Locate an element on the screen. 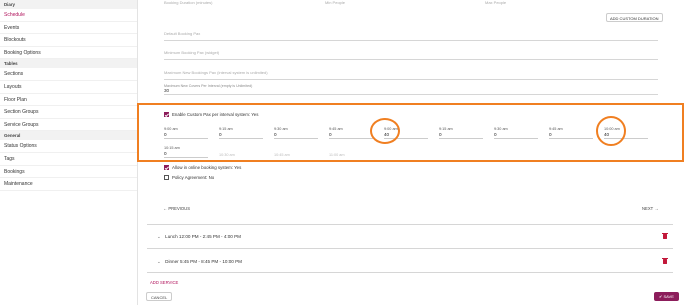  add-custom-duration-button: ADD CUSTOM DURATION is located at coordinates (634, 17).